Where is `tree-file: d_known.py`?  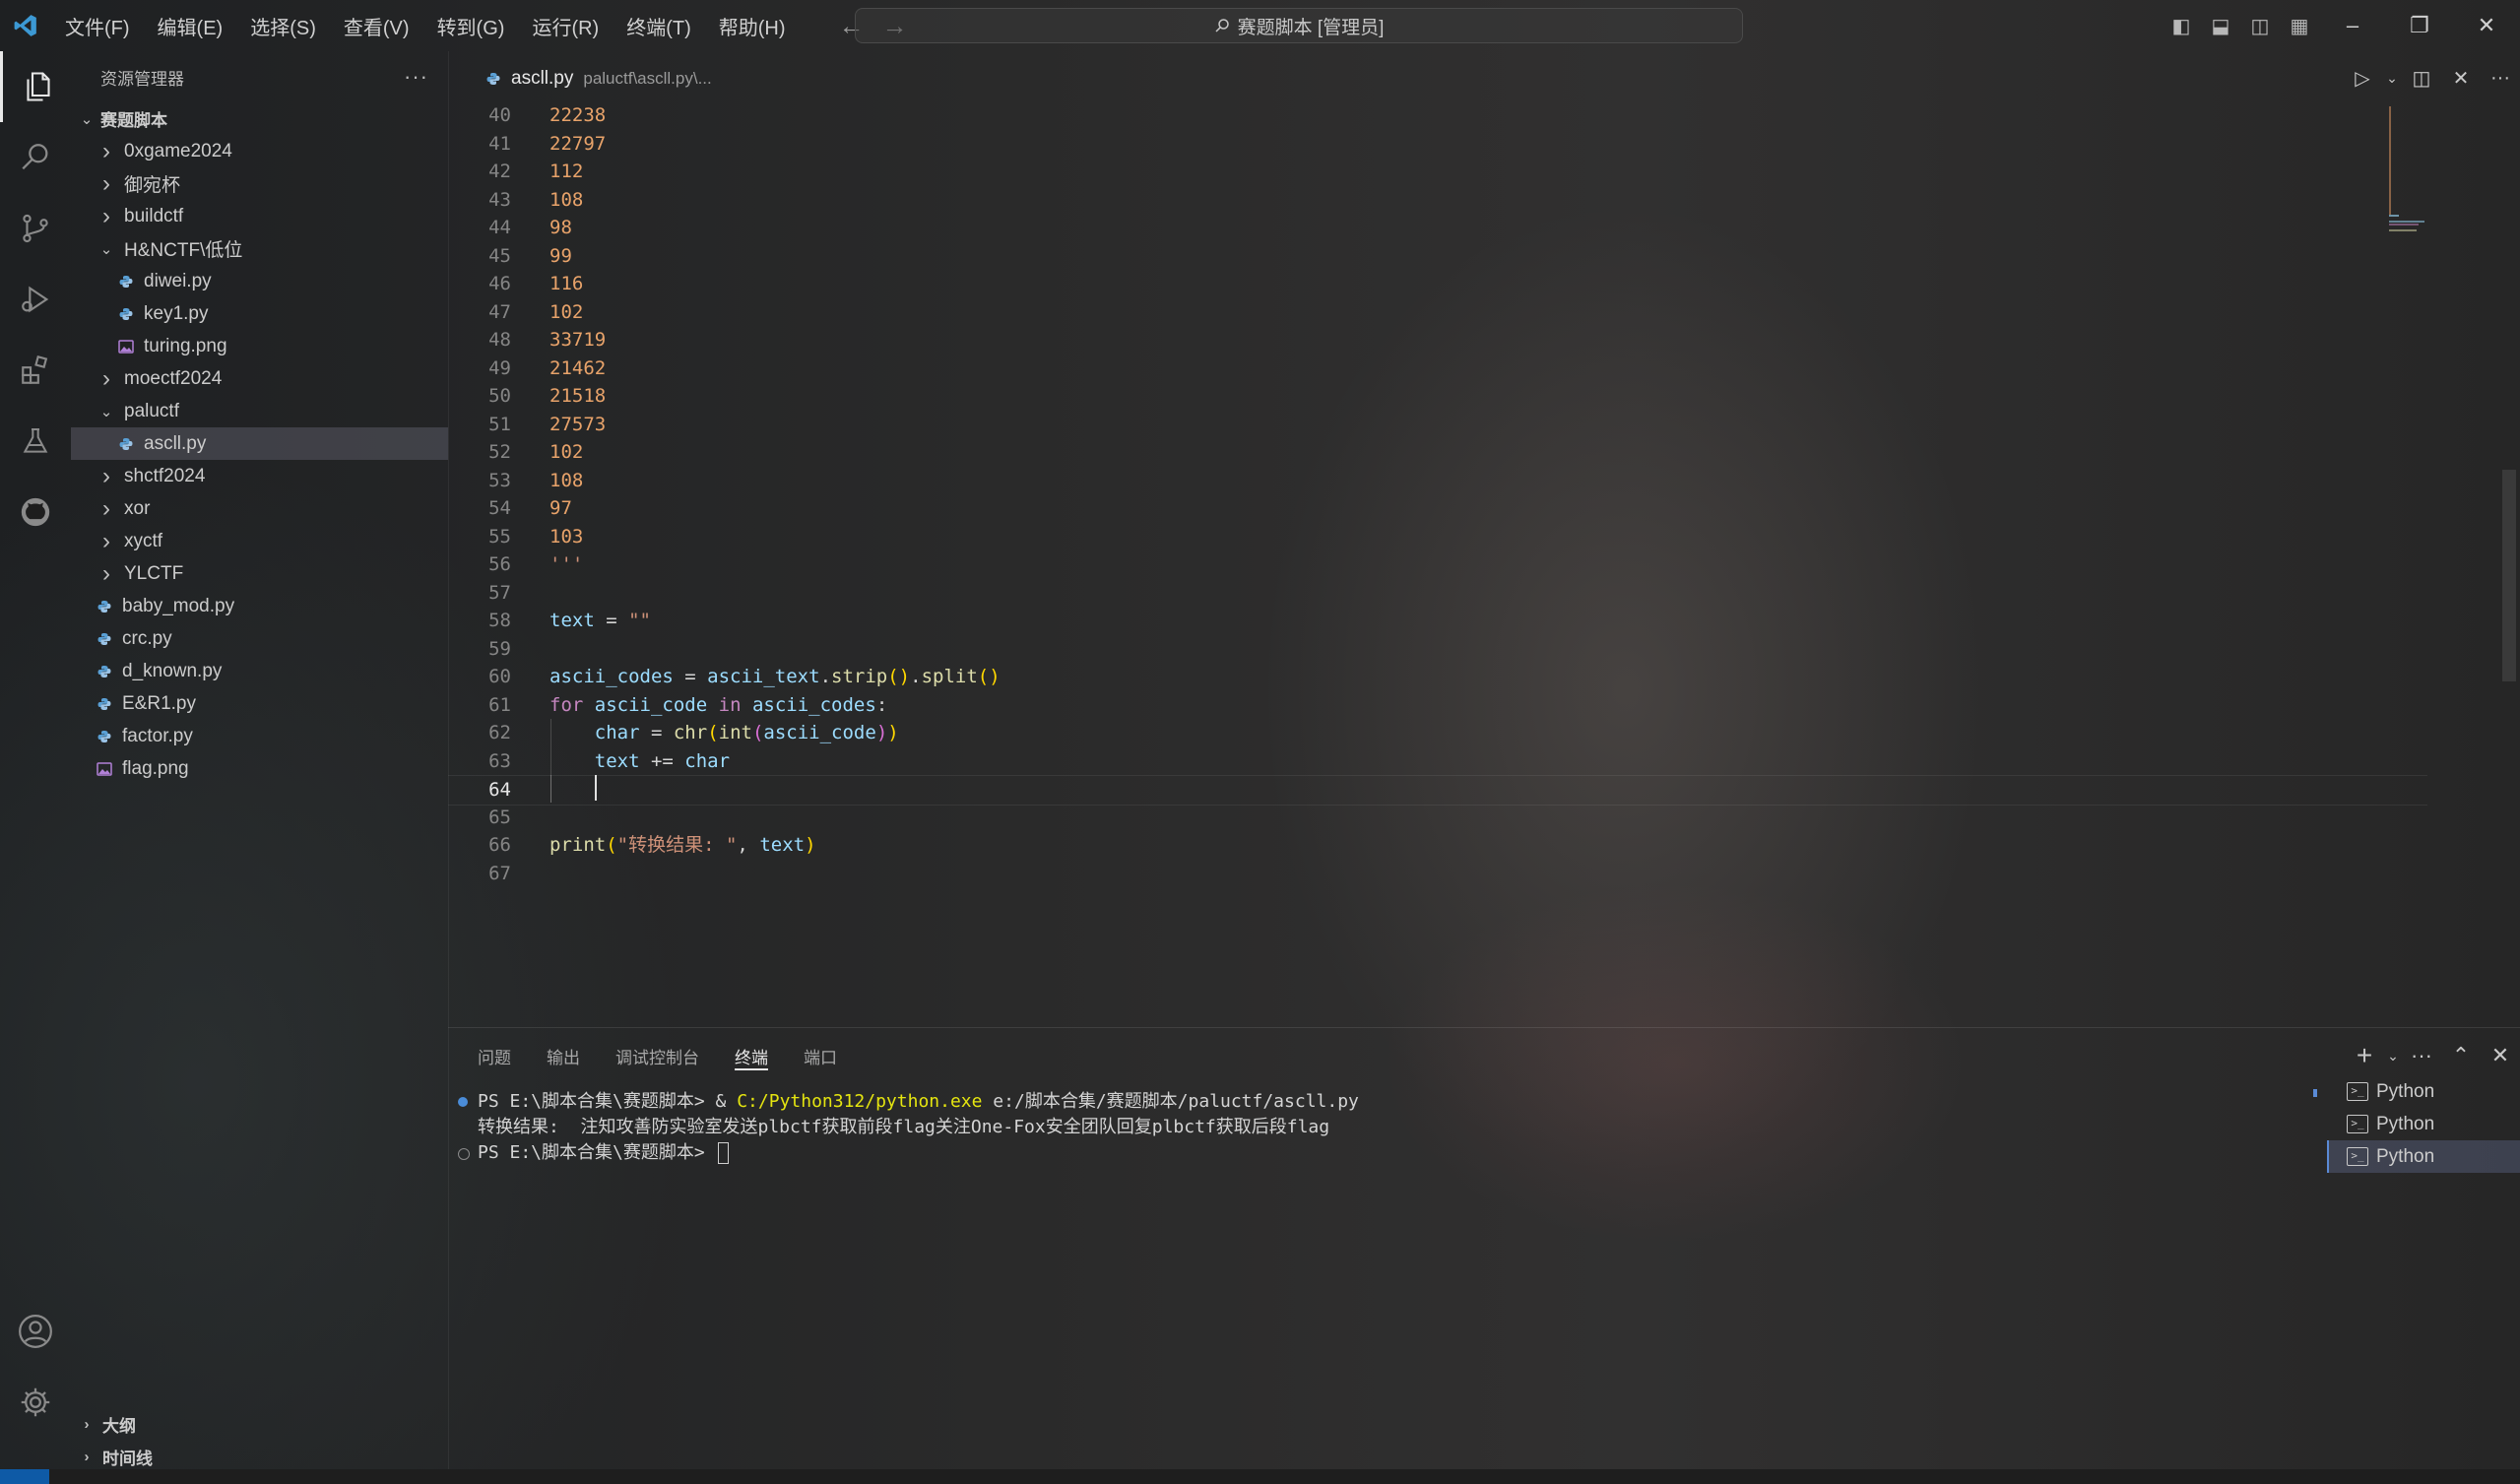 tree-file: d_known.py is located at coordinates (259, 671).